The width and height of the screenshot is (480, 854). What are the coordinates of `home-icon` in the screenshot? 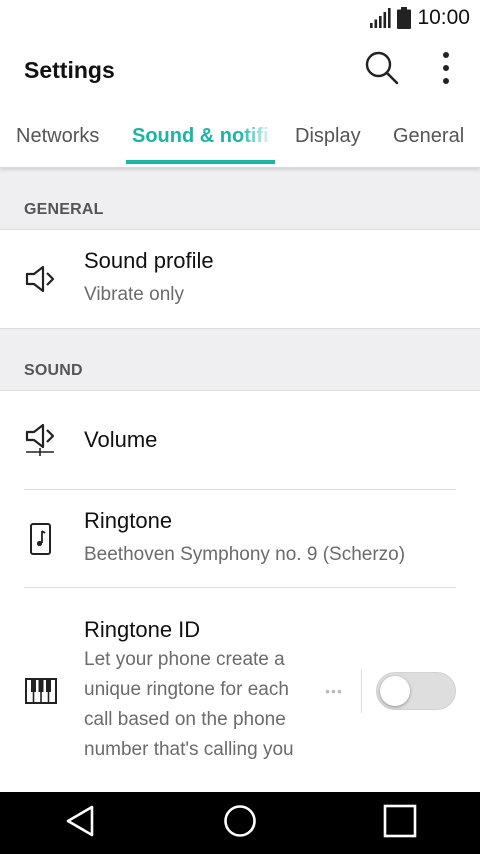 It's located at (240, 823).